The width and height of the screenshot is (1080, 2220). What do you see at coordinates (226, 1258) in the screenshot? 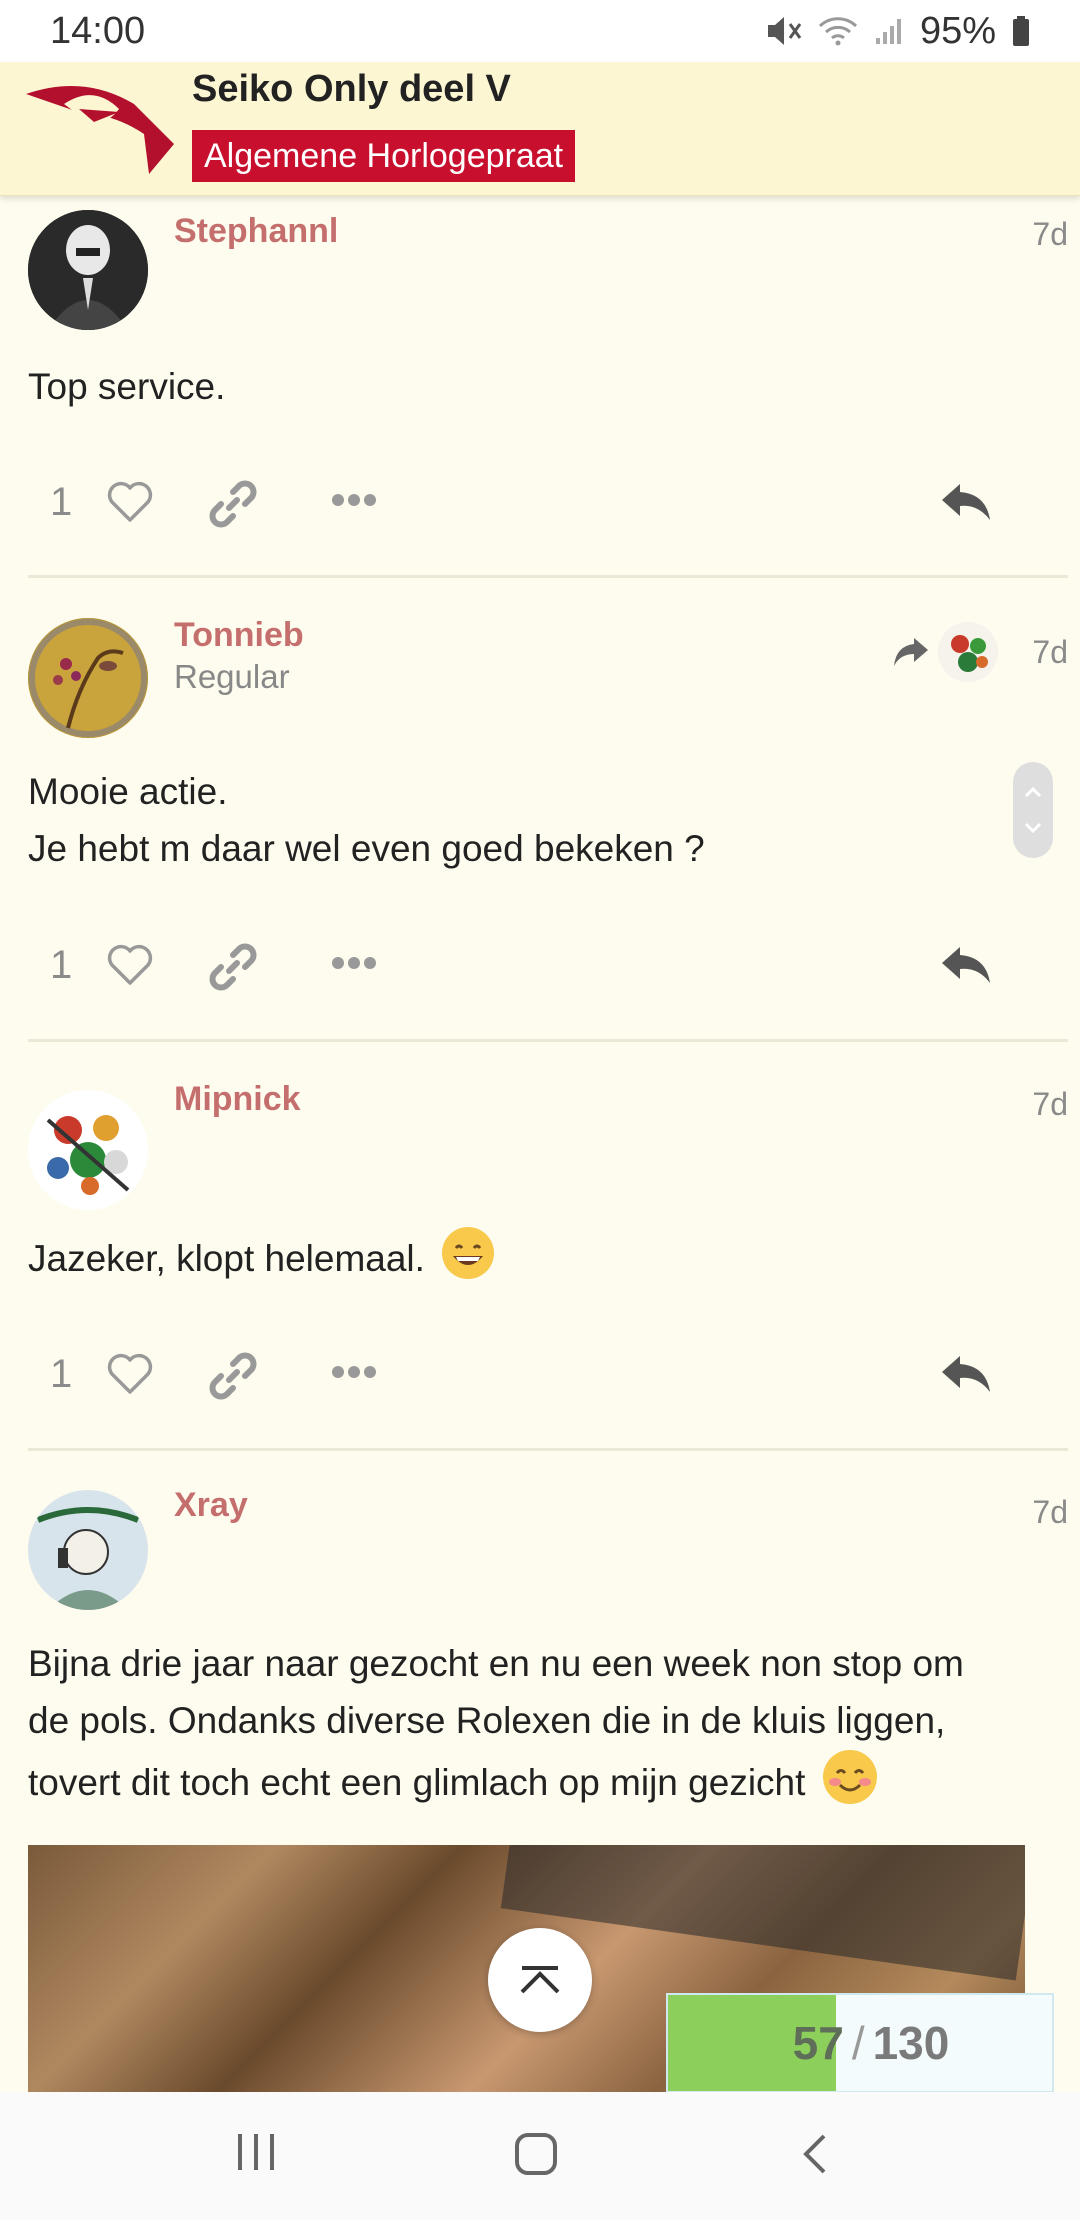
I see `post-text-line: Jazeker, klopt helemaal.` at bounding box center [226, 1258].